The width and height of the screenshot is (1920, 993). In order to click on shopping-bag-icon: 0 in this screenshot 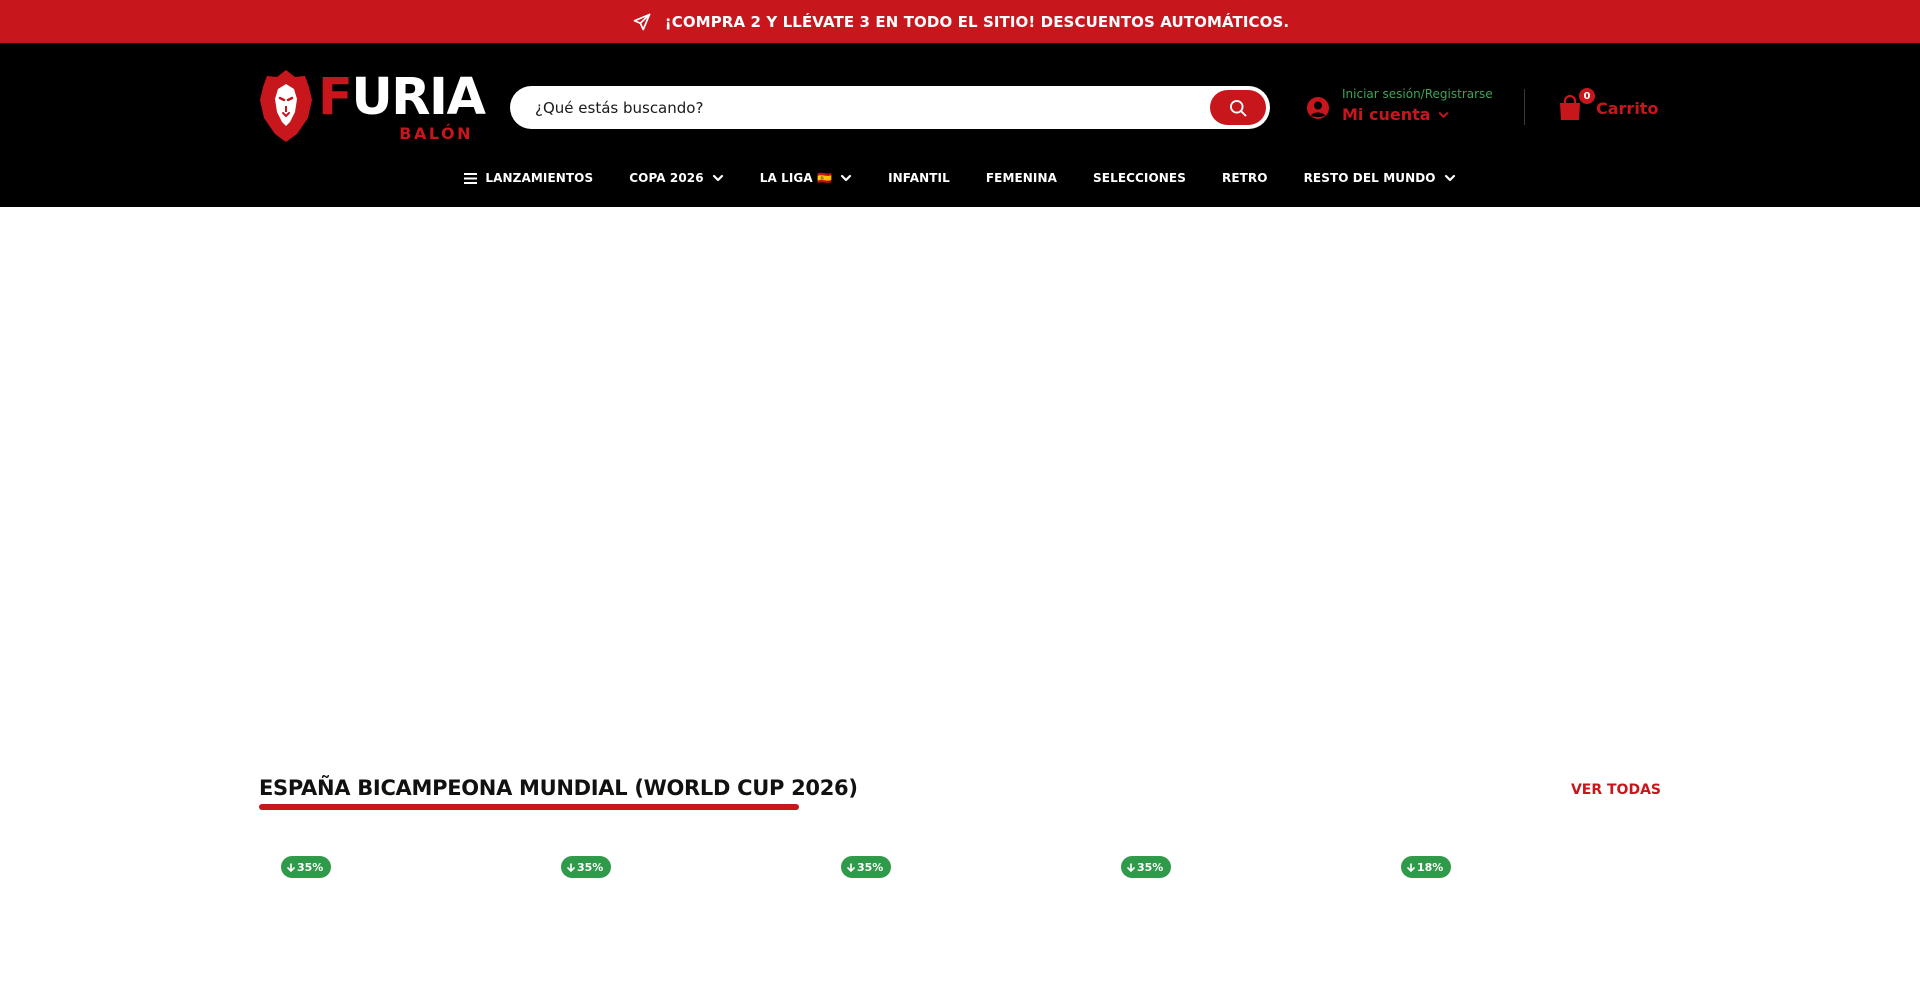, I will do `click(1577, 104)`.